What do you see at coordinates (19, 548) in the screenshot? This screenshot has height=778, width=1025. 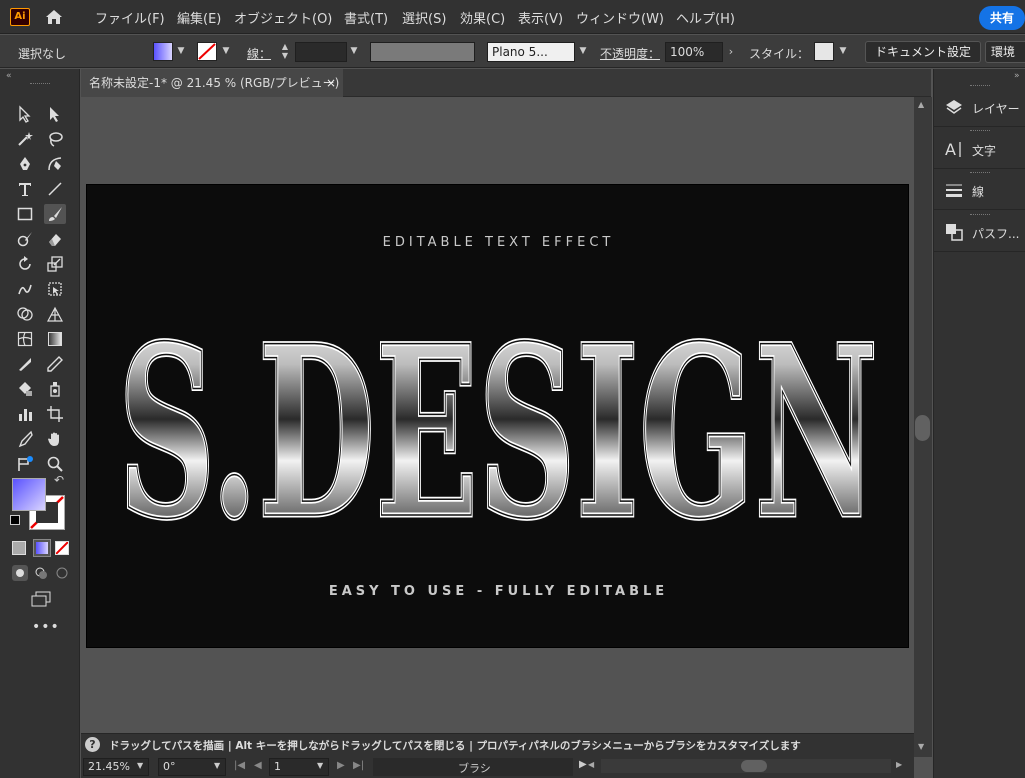 I see `color-mode-icon` at bounding box center [19, 548].